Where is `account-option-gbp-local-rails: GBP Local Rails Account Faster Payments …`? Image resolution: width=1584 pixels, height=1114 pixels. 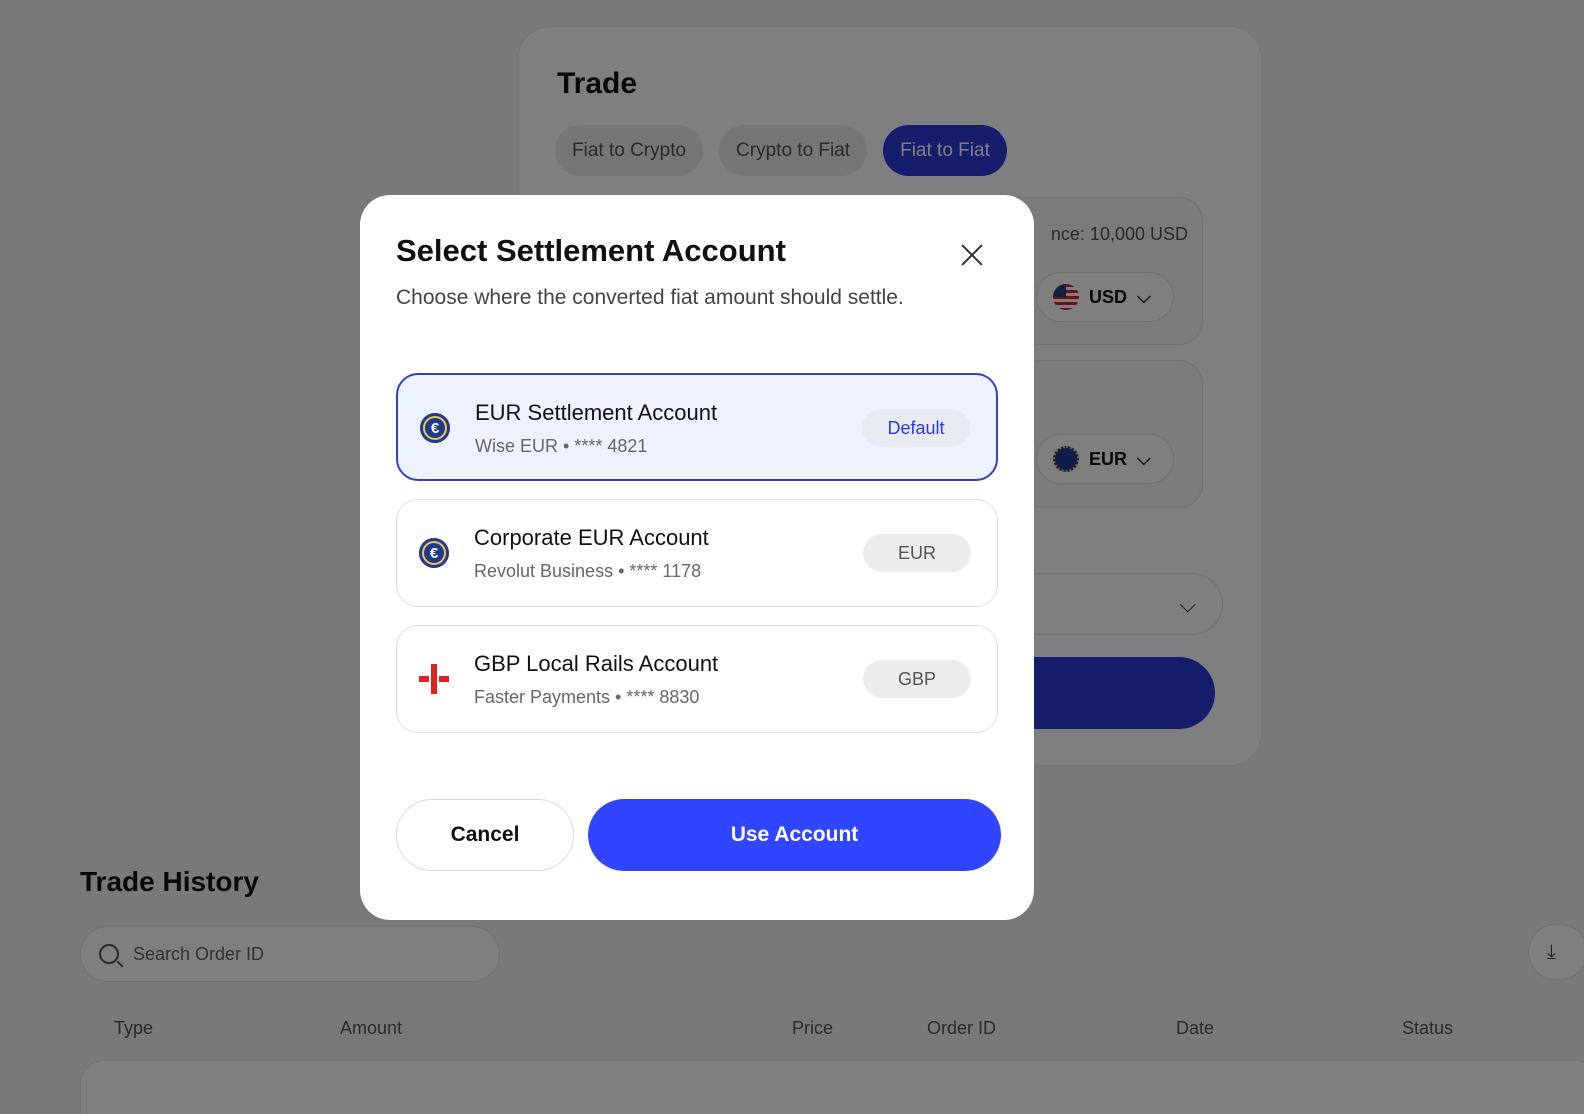
account-option-gbp-local-rails: GBP Local Rails Account Faster Payments … is located at coordinates (697, 679).